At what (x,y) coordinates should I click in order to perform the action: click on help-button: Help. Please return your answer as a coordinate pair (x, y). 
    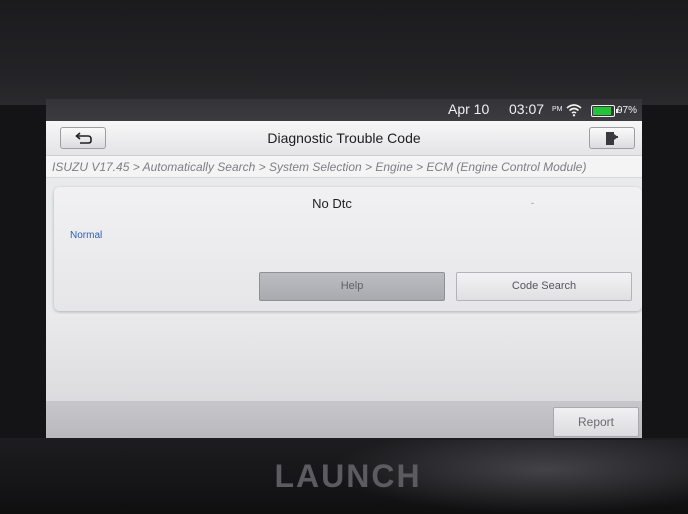
    Looking at the image, I should click on (352, 286).